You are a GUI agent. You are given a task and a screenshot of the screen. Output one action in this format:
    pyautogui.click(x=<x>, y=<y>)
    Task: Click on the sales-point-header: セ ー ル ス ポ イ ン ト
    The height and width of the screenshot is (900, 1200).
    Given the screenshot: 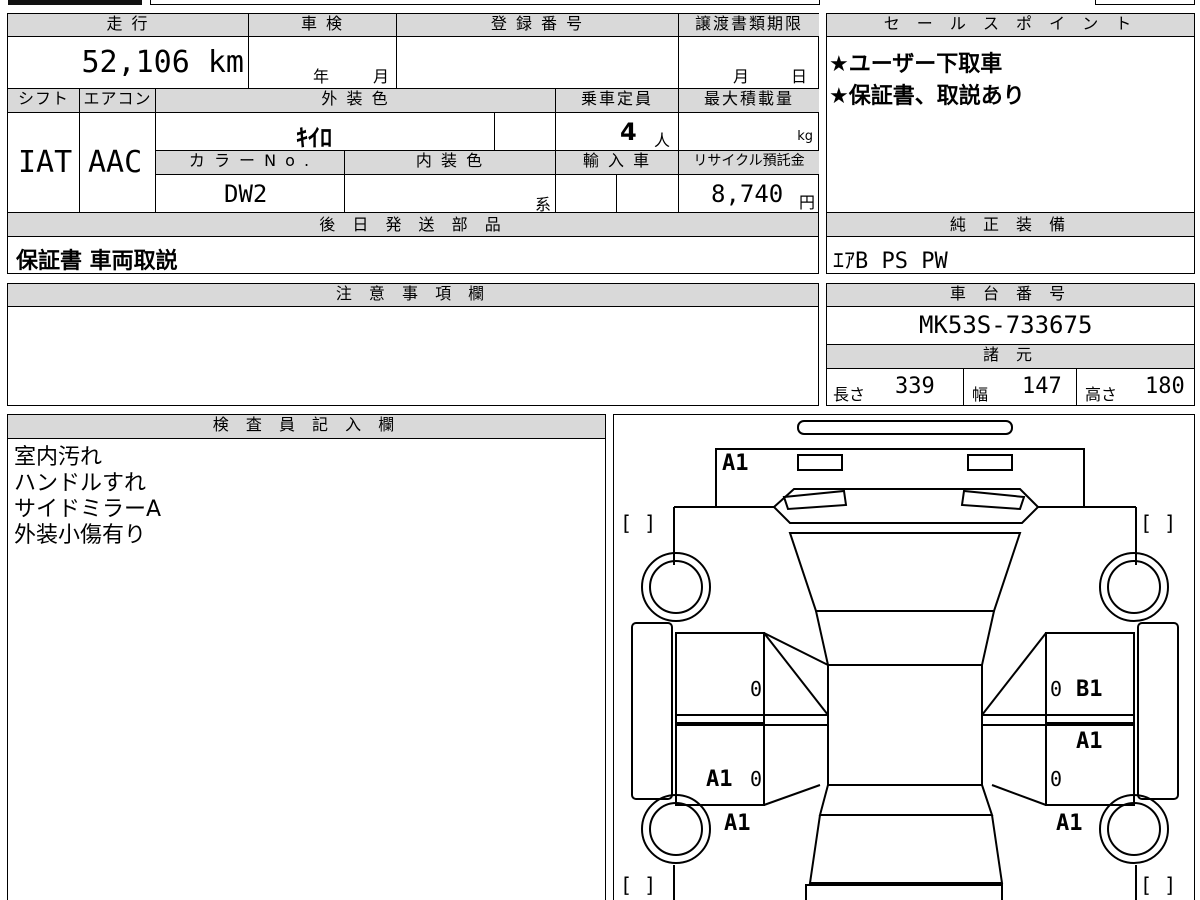 What is the action you would take?
    pyautogui.click(x=1010, y=25)
    